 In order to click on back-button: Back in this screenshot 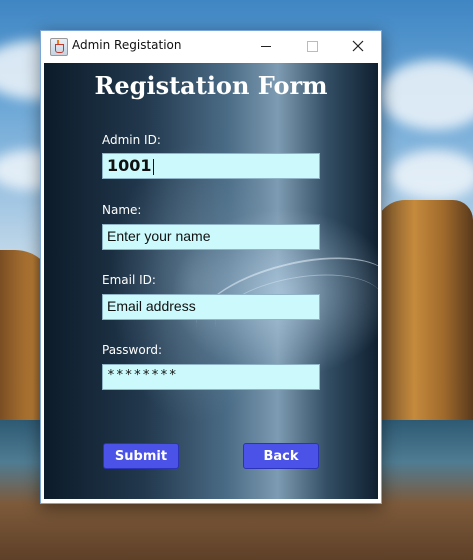, I will do `click(281, 456)`.